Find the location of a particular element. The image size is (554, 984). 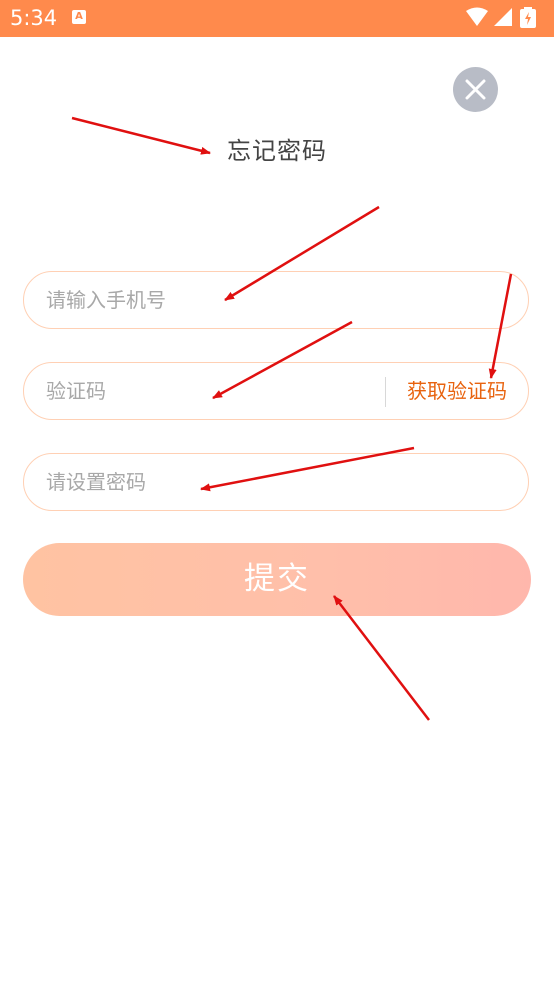

verification-code-field: 获取验证码 is located at coordinates (276, 391).